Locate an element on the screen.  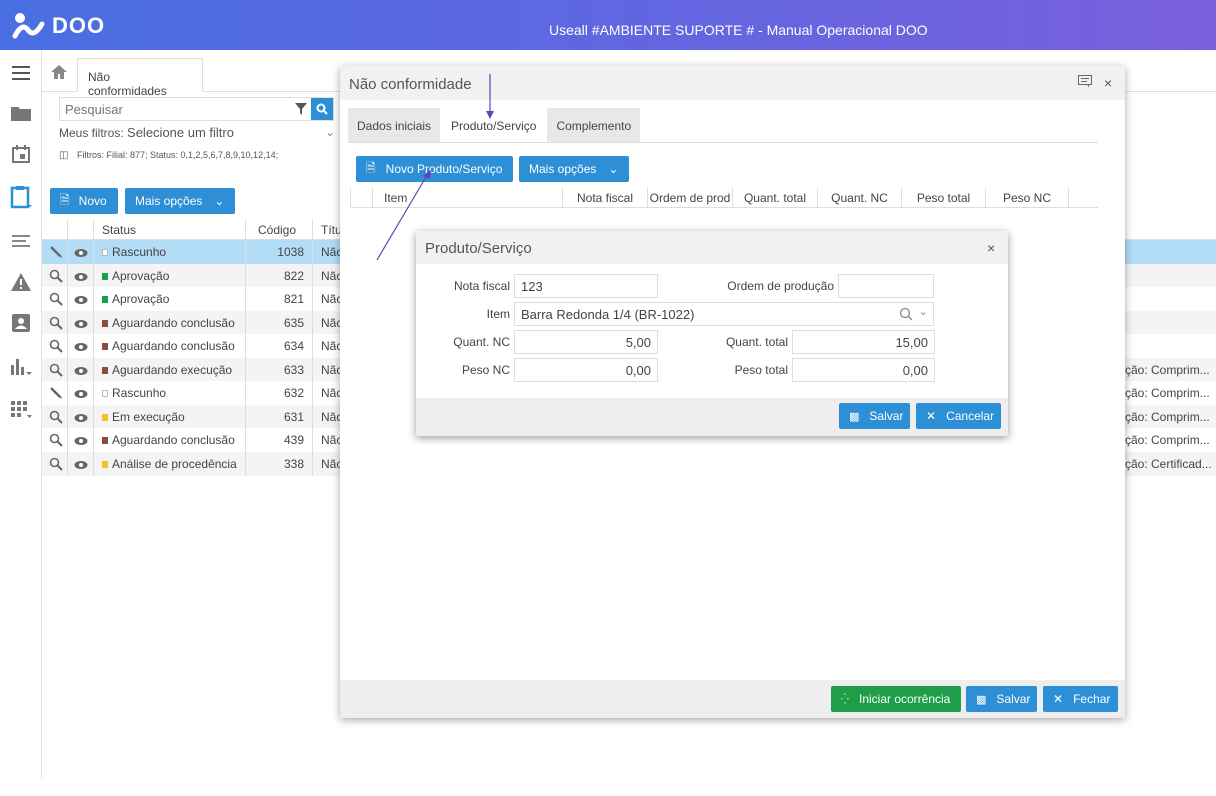
peso-nc-field: 0,00 is located at coordinates (586, 370).